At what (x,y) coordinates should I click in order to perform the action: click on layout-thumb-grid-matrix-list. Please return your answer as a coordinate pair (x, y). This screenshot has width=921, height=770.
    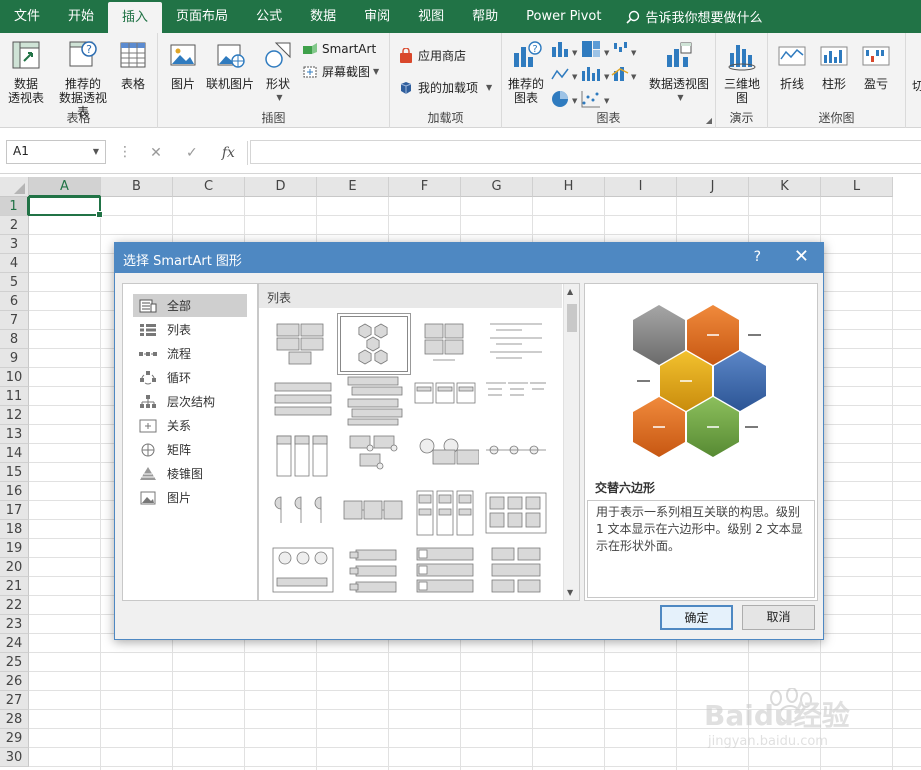
    Looking at the image, I should click on (516, 572).